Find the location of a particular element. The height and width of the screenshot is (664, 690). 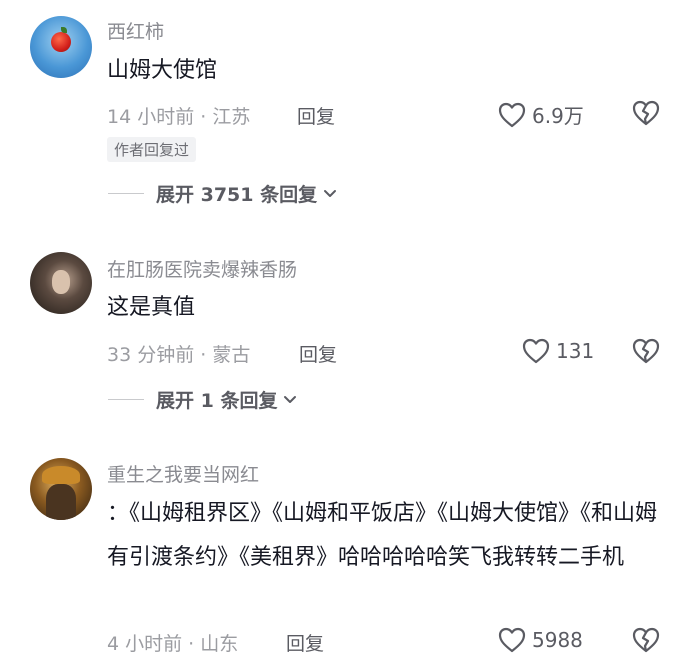

comment-time-location: 33 分钟前 · 蒙古 is located at coordinates (179, 355).